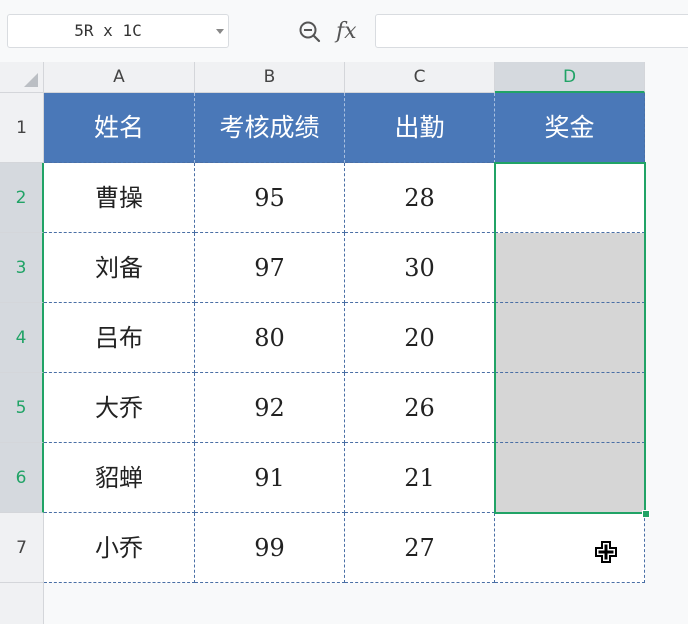 The image size is (688, 624). Describe the element at coordinates (531, 31) in the screenshot. I see `formula-input` at that location.